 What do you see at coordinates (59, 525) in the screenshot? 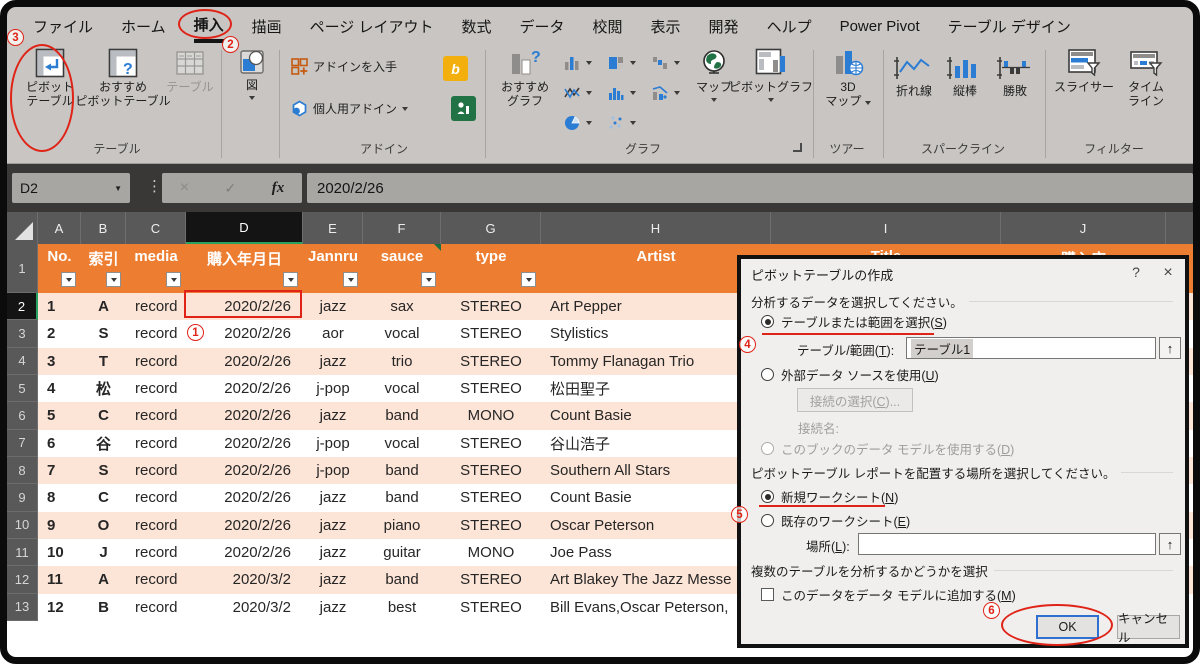
I see `cell: 9` at bounding box center [59, 525].